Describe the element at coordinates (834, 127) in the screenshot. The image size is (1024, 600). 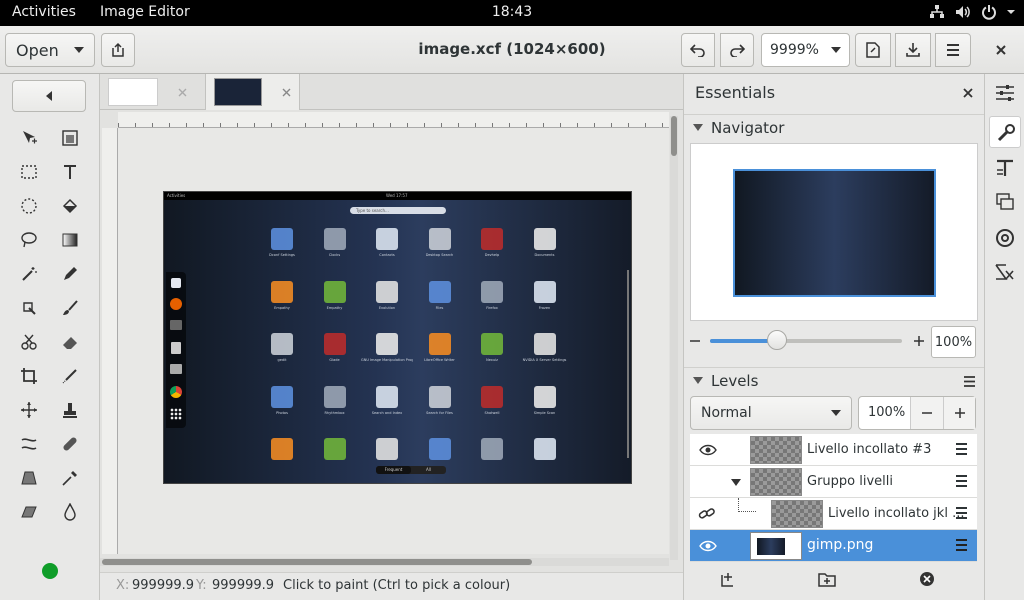
I see `navigator-header: Navigator` at that location.